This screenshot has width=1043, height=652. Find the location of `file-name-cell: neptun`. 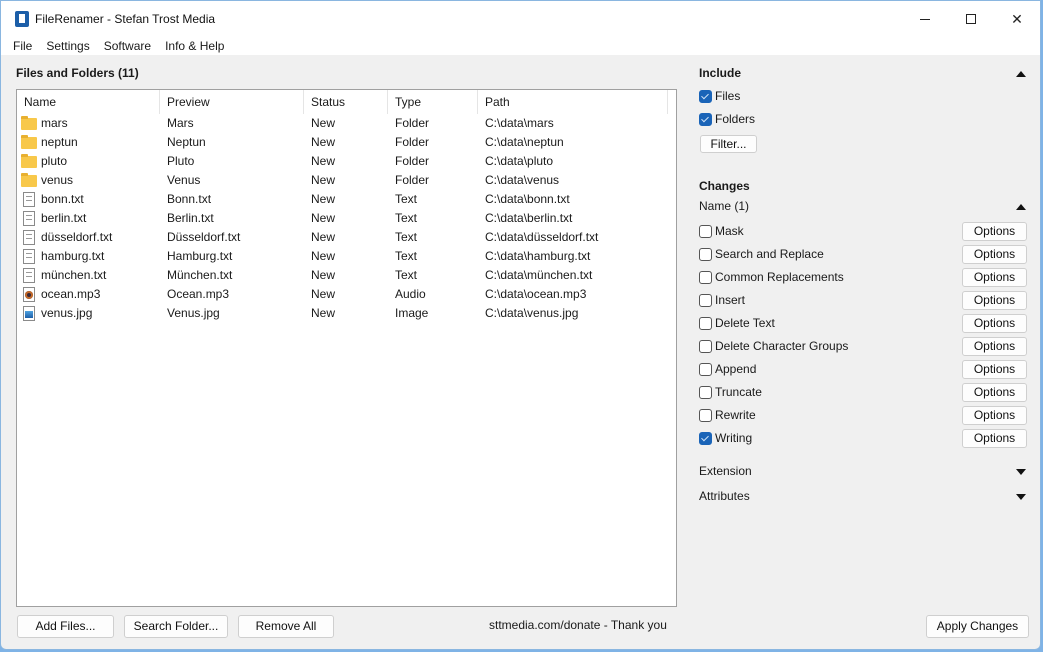

file-name-cell: neptun is located at coordinates (88, 142).